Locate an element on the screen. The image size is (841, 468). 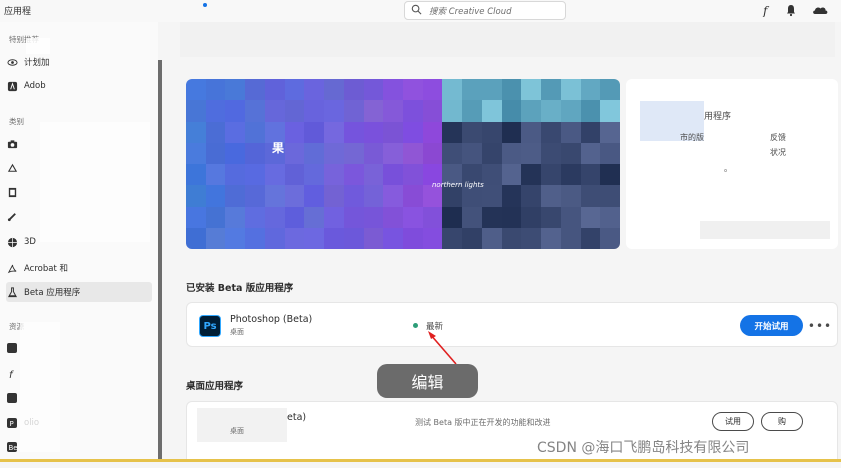
app-title: 应用程 is located at coordinates (18, 12).